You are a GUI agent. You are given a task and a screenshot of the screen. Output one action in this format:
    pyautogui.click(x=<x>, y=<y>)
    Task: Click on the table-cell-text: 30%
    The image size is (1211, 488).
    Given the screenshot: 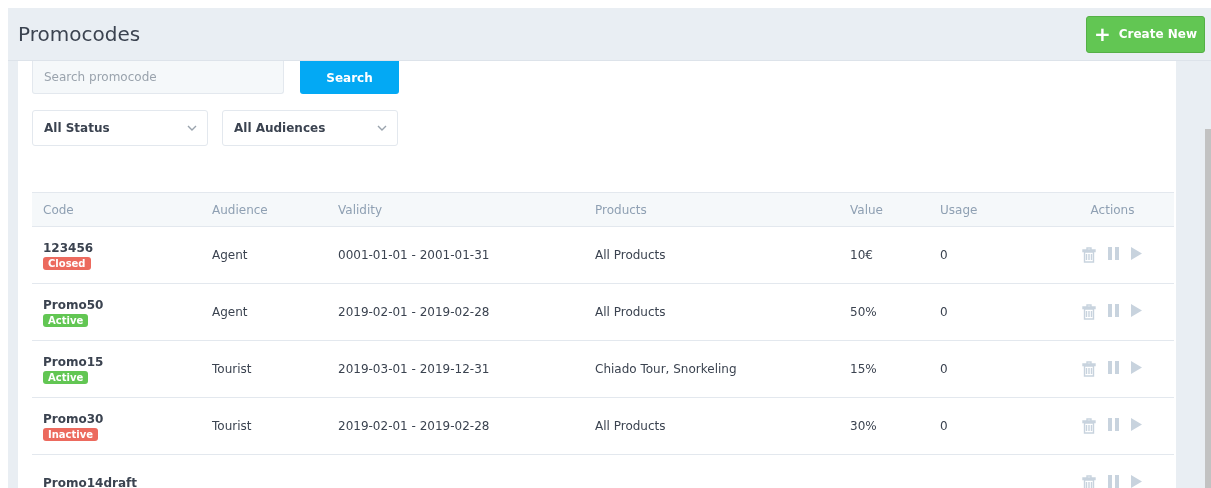 What is the action you would take?
    pyautogui.click(x=863, y=426)
    